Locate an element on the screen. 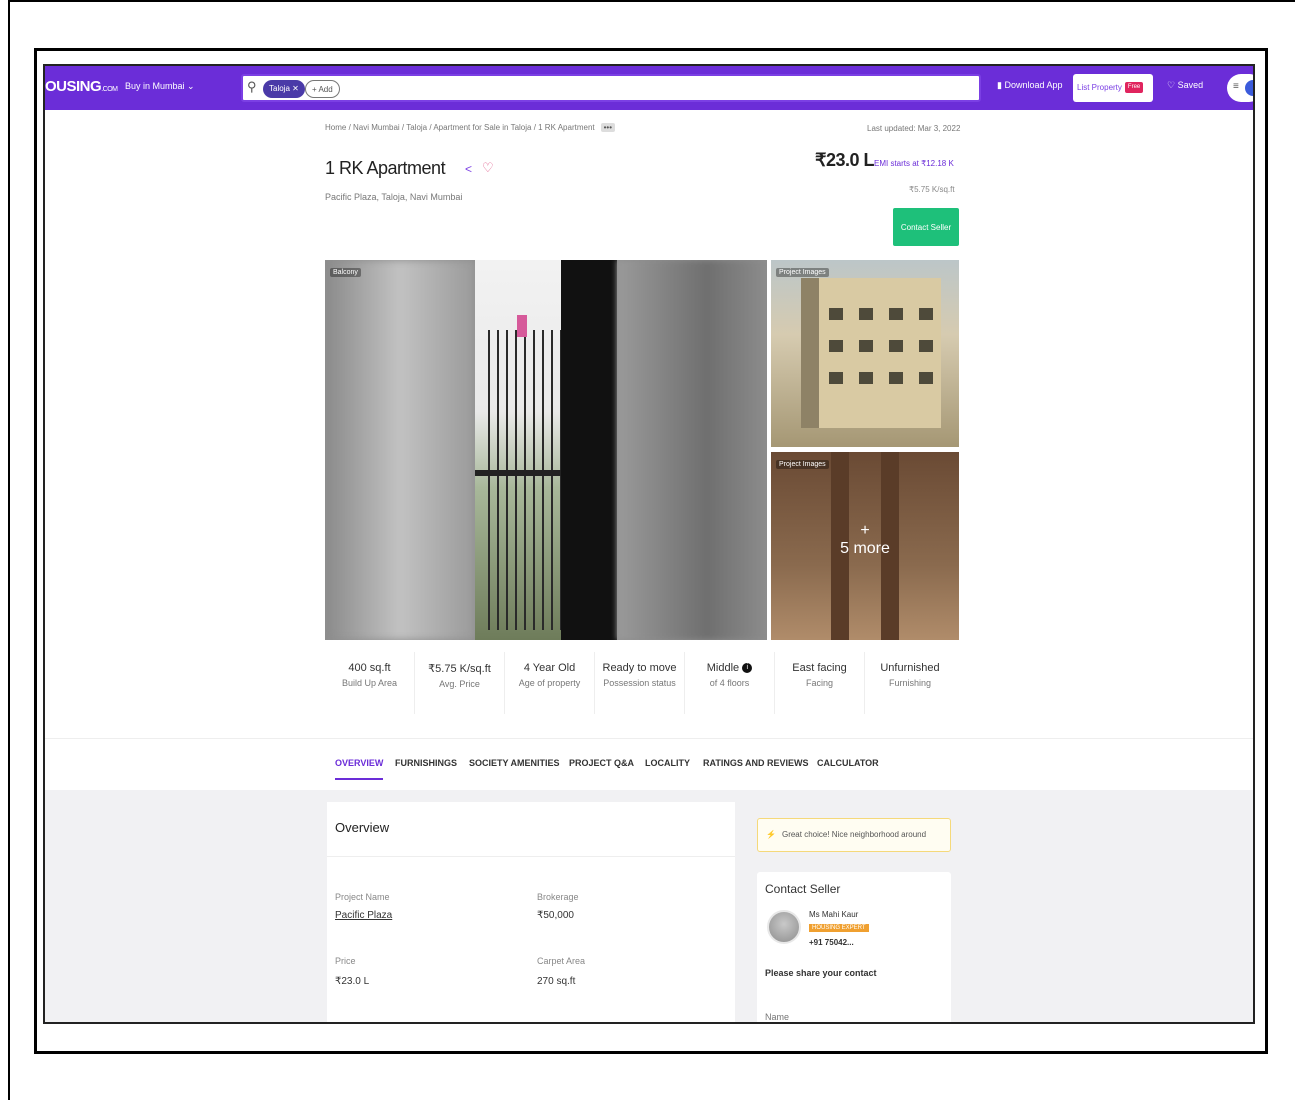  city-select-label: Buy in Mumbai is located at coordinates (155, 86).